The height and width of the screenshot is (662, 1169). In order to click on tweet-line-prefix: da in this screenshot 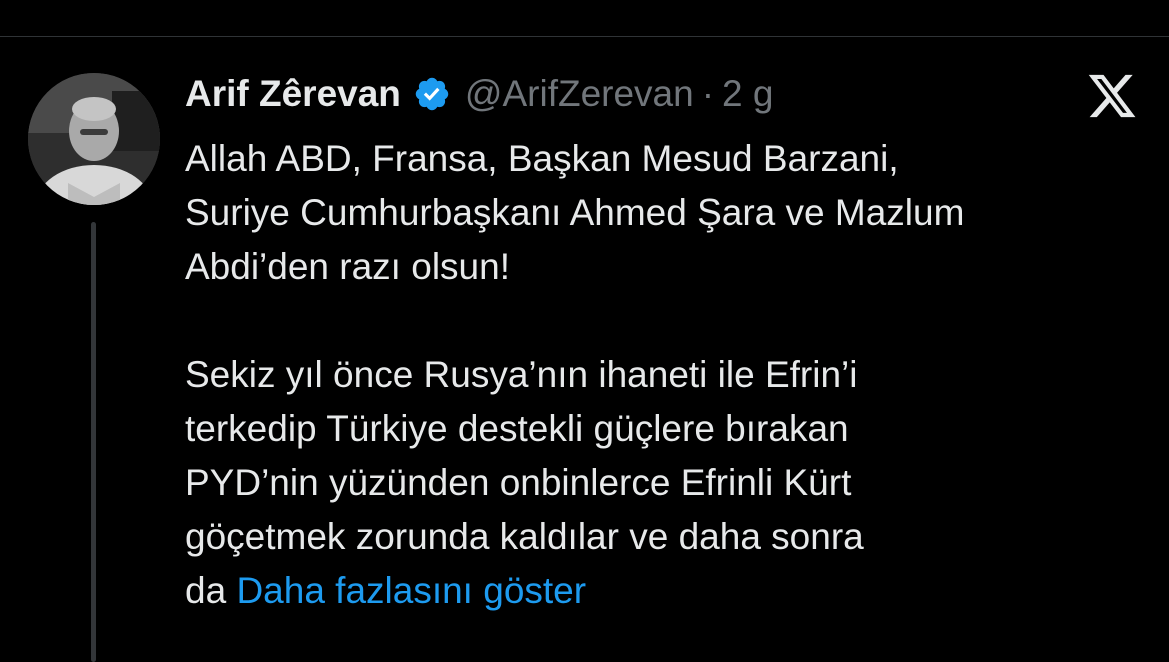, I will do `click(206, 590)`.